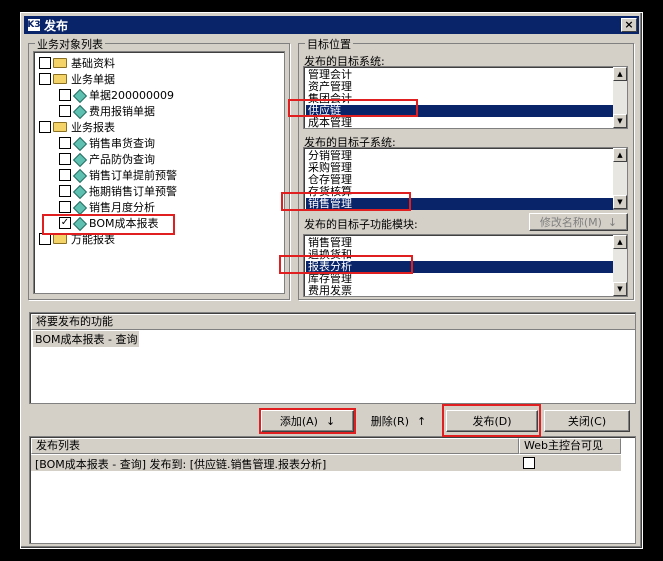 This screenshot has height=561, width=663. What do you see at coordinates (459, 75) in the screenshot?
I see `list-item: 管理会计` at bounding box center [459, 75].